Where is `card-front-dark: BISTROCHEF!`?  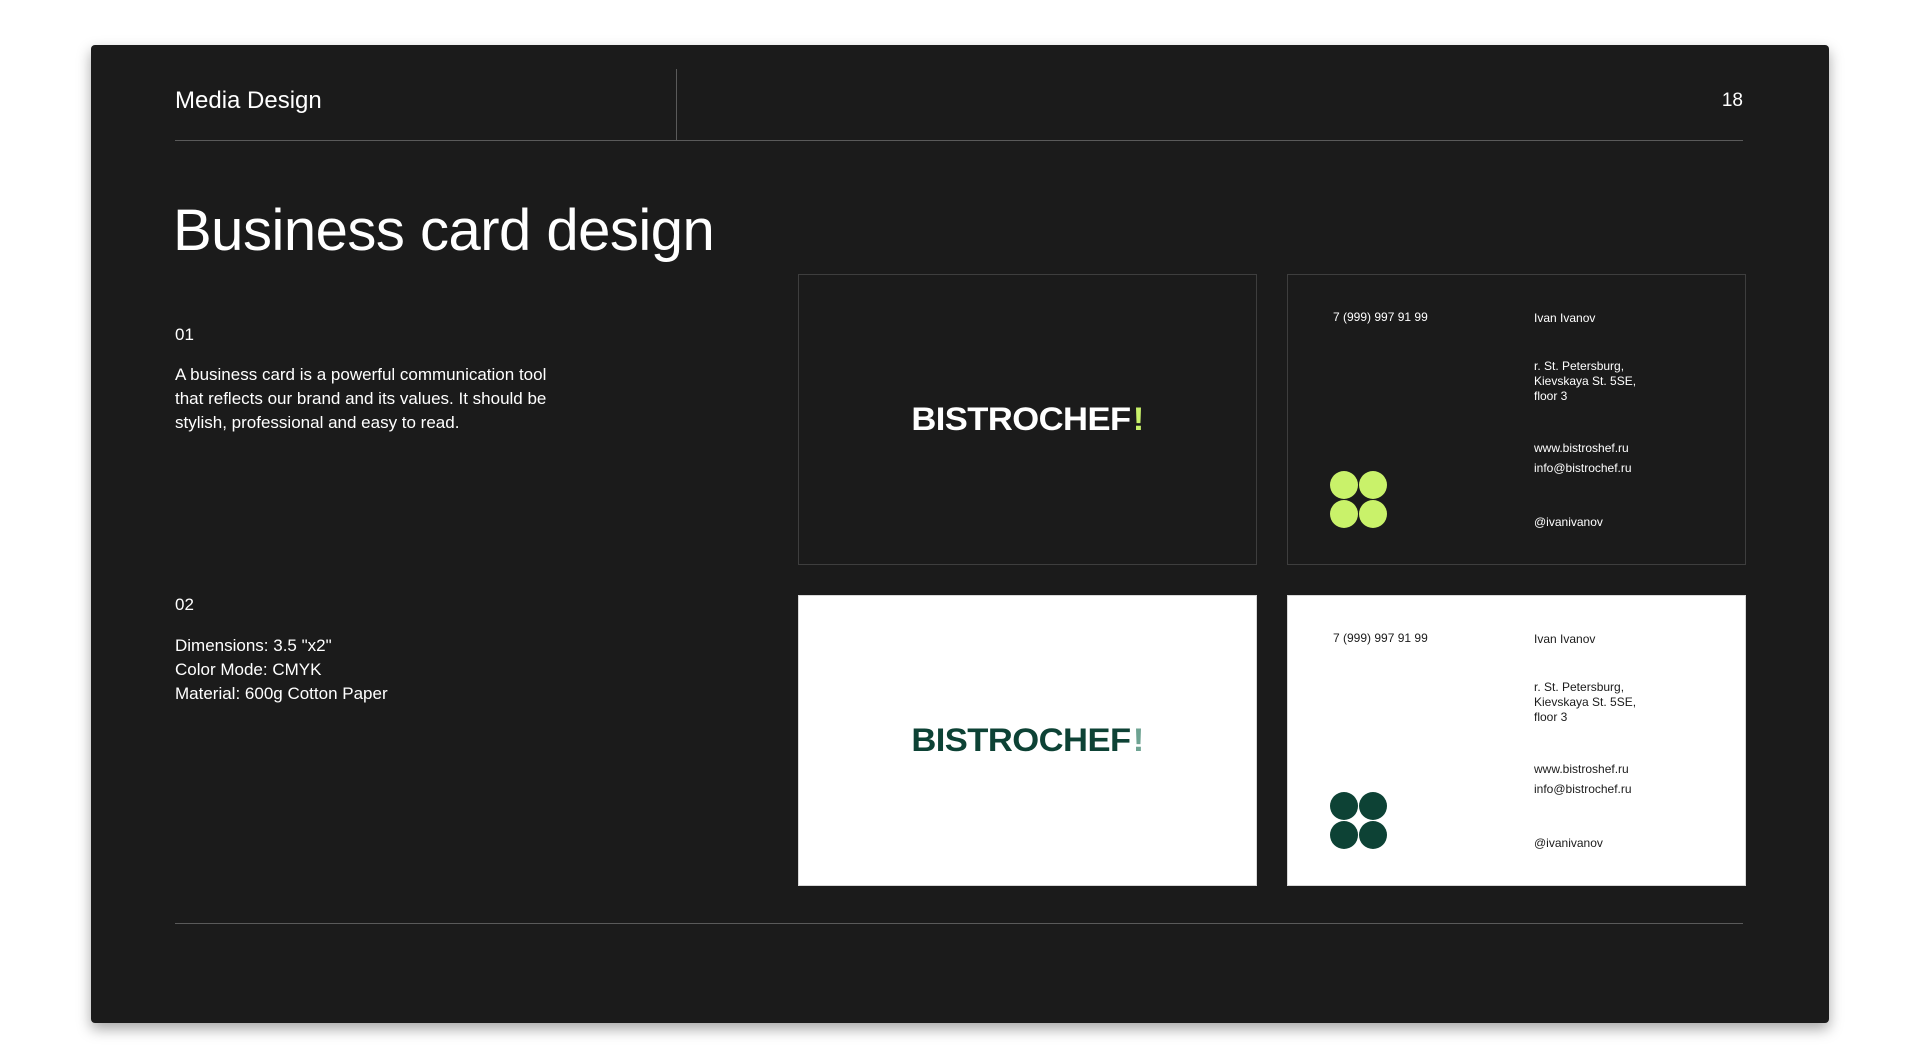
card-front-dark: BISTROCHEF! is located at coordinates (1027, 419).